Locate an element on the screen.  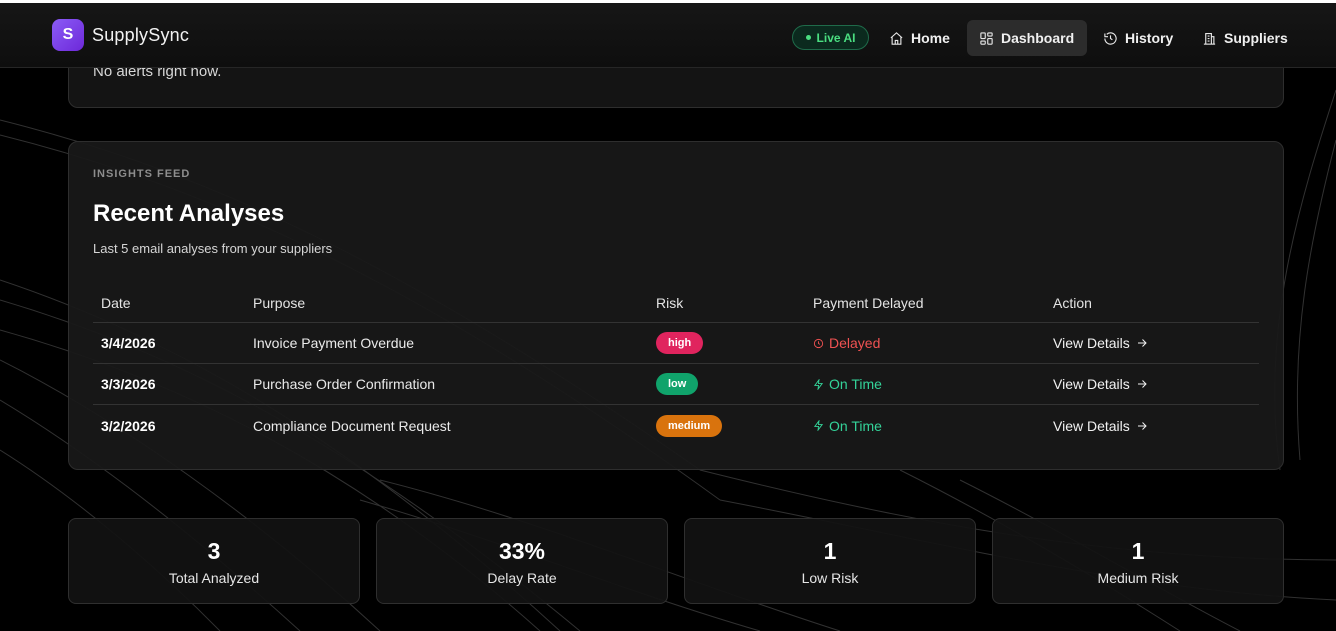
logo-badge: S is located at coordinates (68, 35).